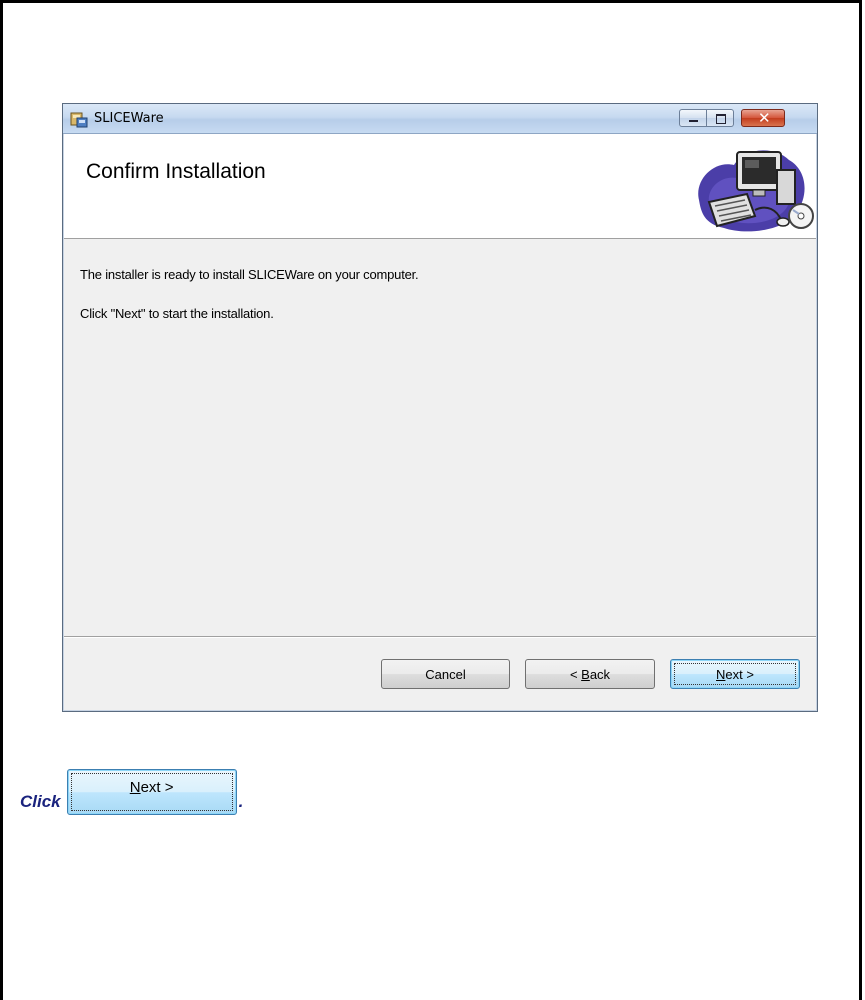 This screenshot has width=865, height=1000. I want to click on instruction-next-button-image: Next >, so click(151, 792).